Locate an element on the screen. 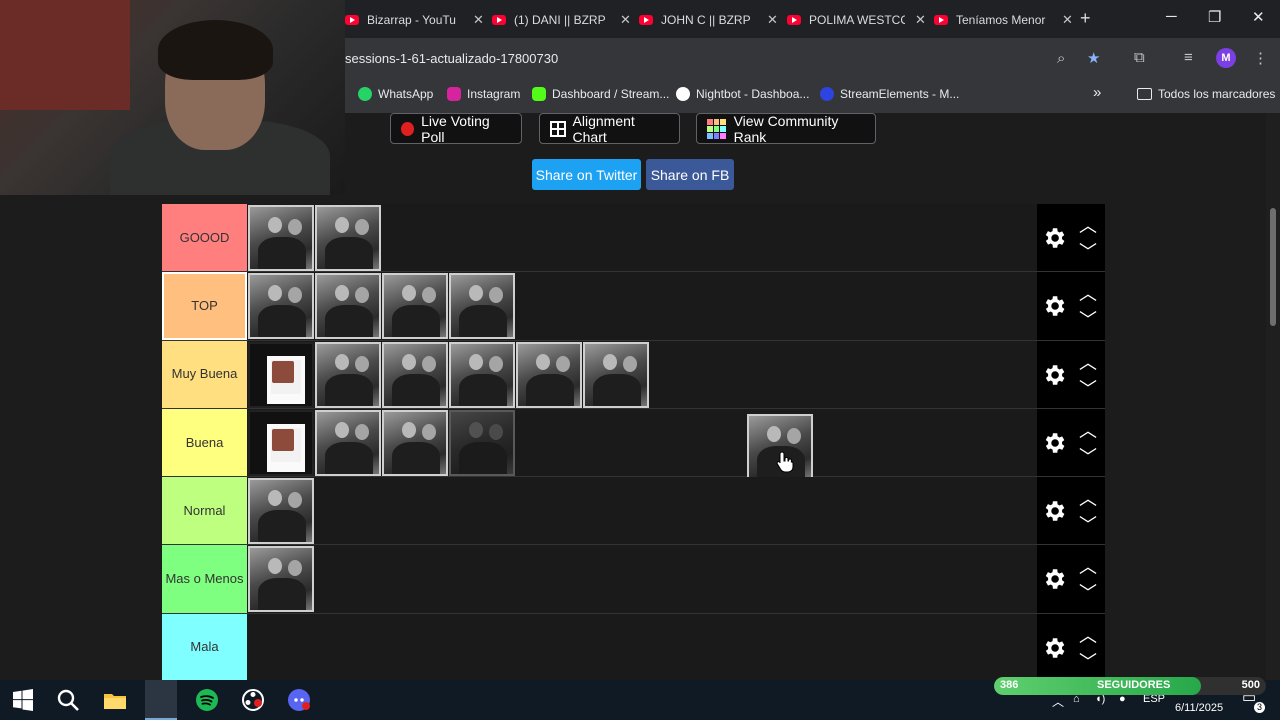  tier-label: Buena is located at coordinates (204, 442).